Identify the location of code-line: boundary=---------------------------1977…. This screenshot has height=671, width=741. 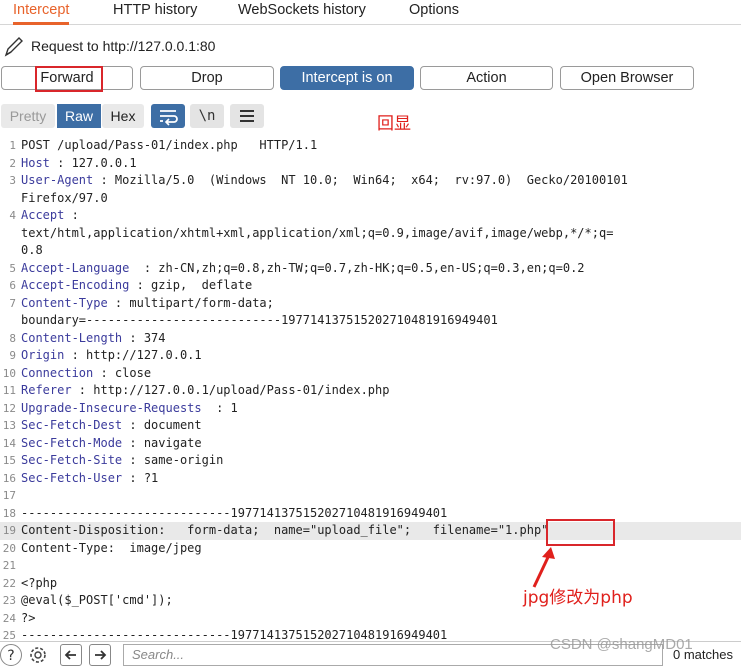
(370, 321).